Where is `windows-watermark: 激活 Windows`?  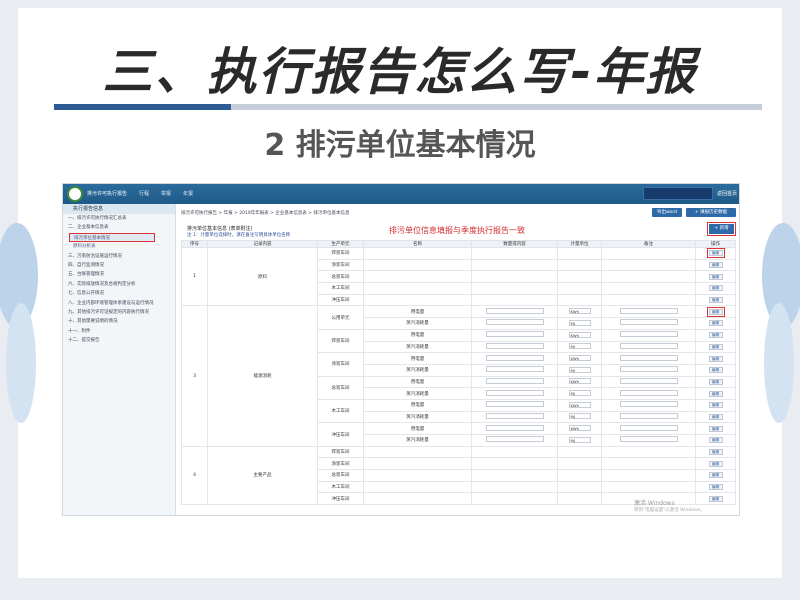
windows-watermark: 激活 Windows is located at coordinates (654, 503).